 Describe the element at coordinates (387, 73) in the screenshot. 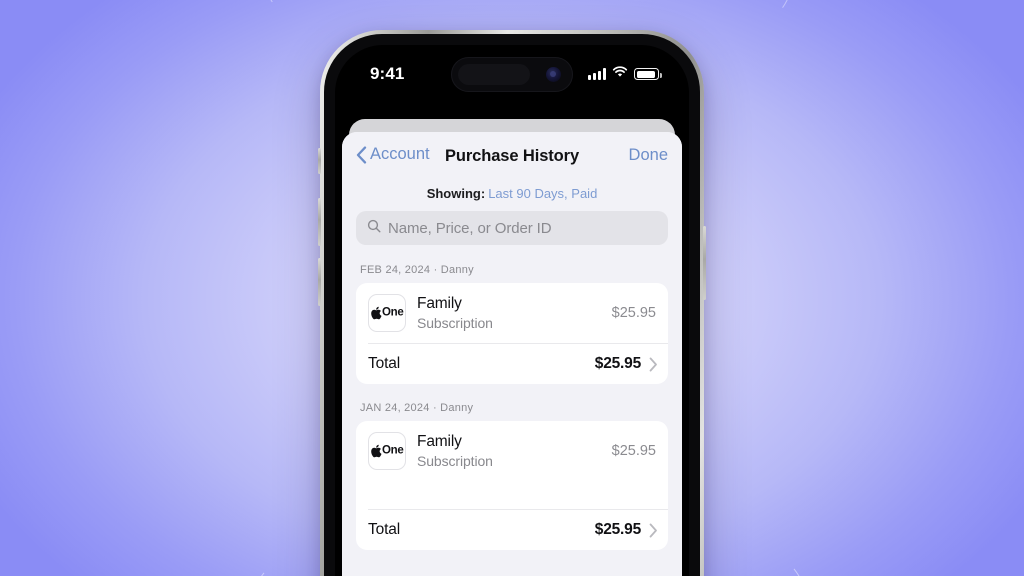

I see `status-bar-clock: 9:41` at that location.